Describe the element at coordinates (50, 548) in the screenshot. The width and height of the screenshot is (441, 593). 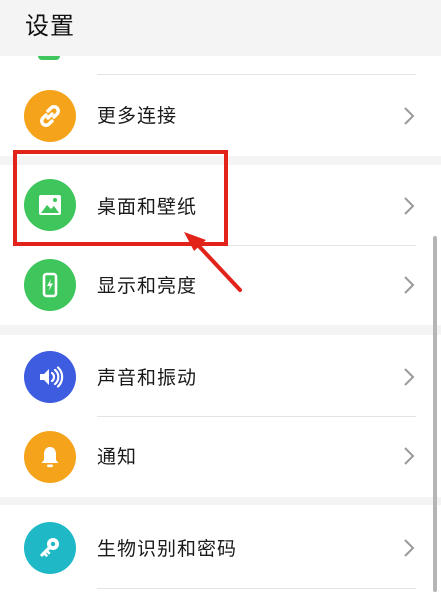
I see `key-icon` at that location.